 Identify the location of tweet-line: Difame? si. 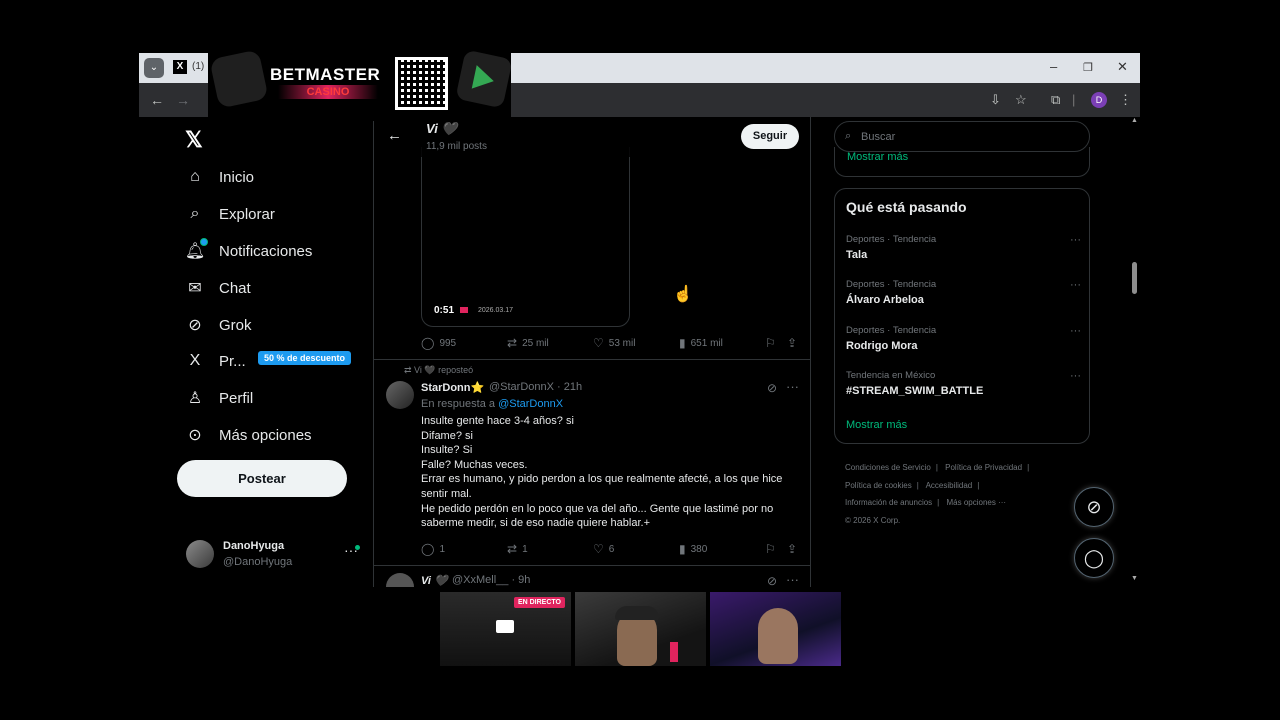
(447, 435).